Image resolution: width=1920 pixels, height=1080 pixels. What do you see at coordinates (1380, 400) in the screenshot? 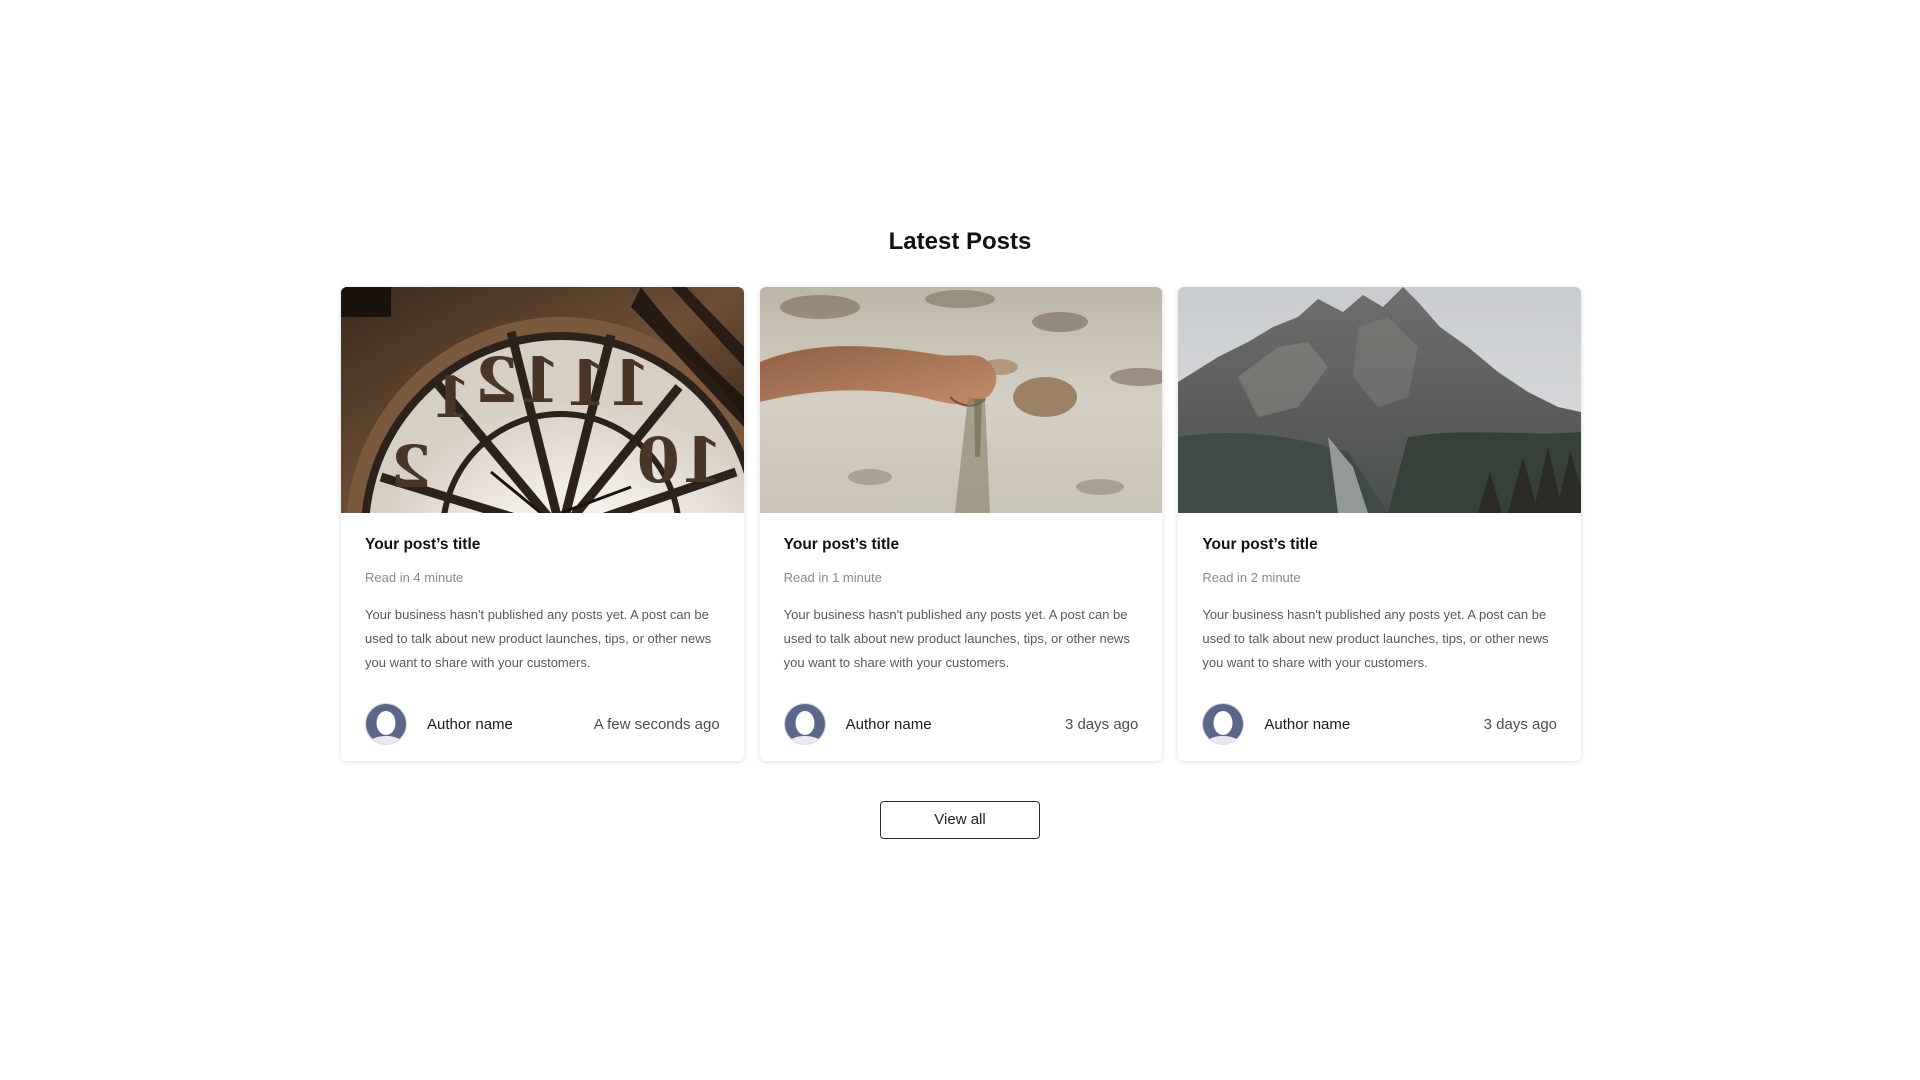
I see `mountain-photo` at bounding box center [1380, 400].